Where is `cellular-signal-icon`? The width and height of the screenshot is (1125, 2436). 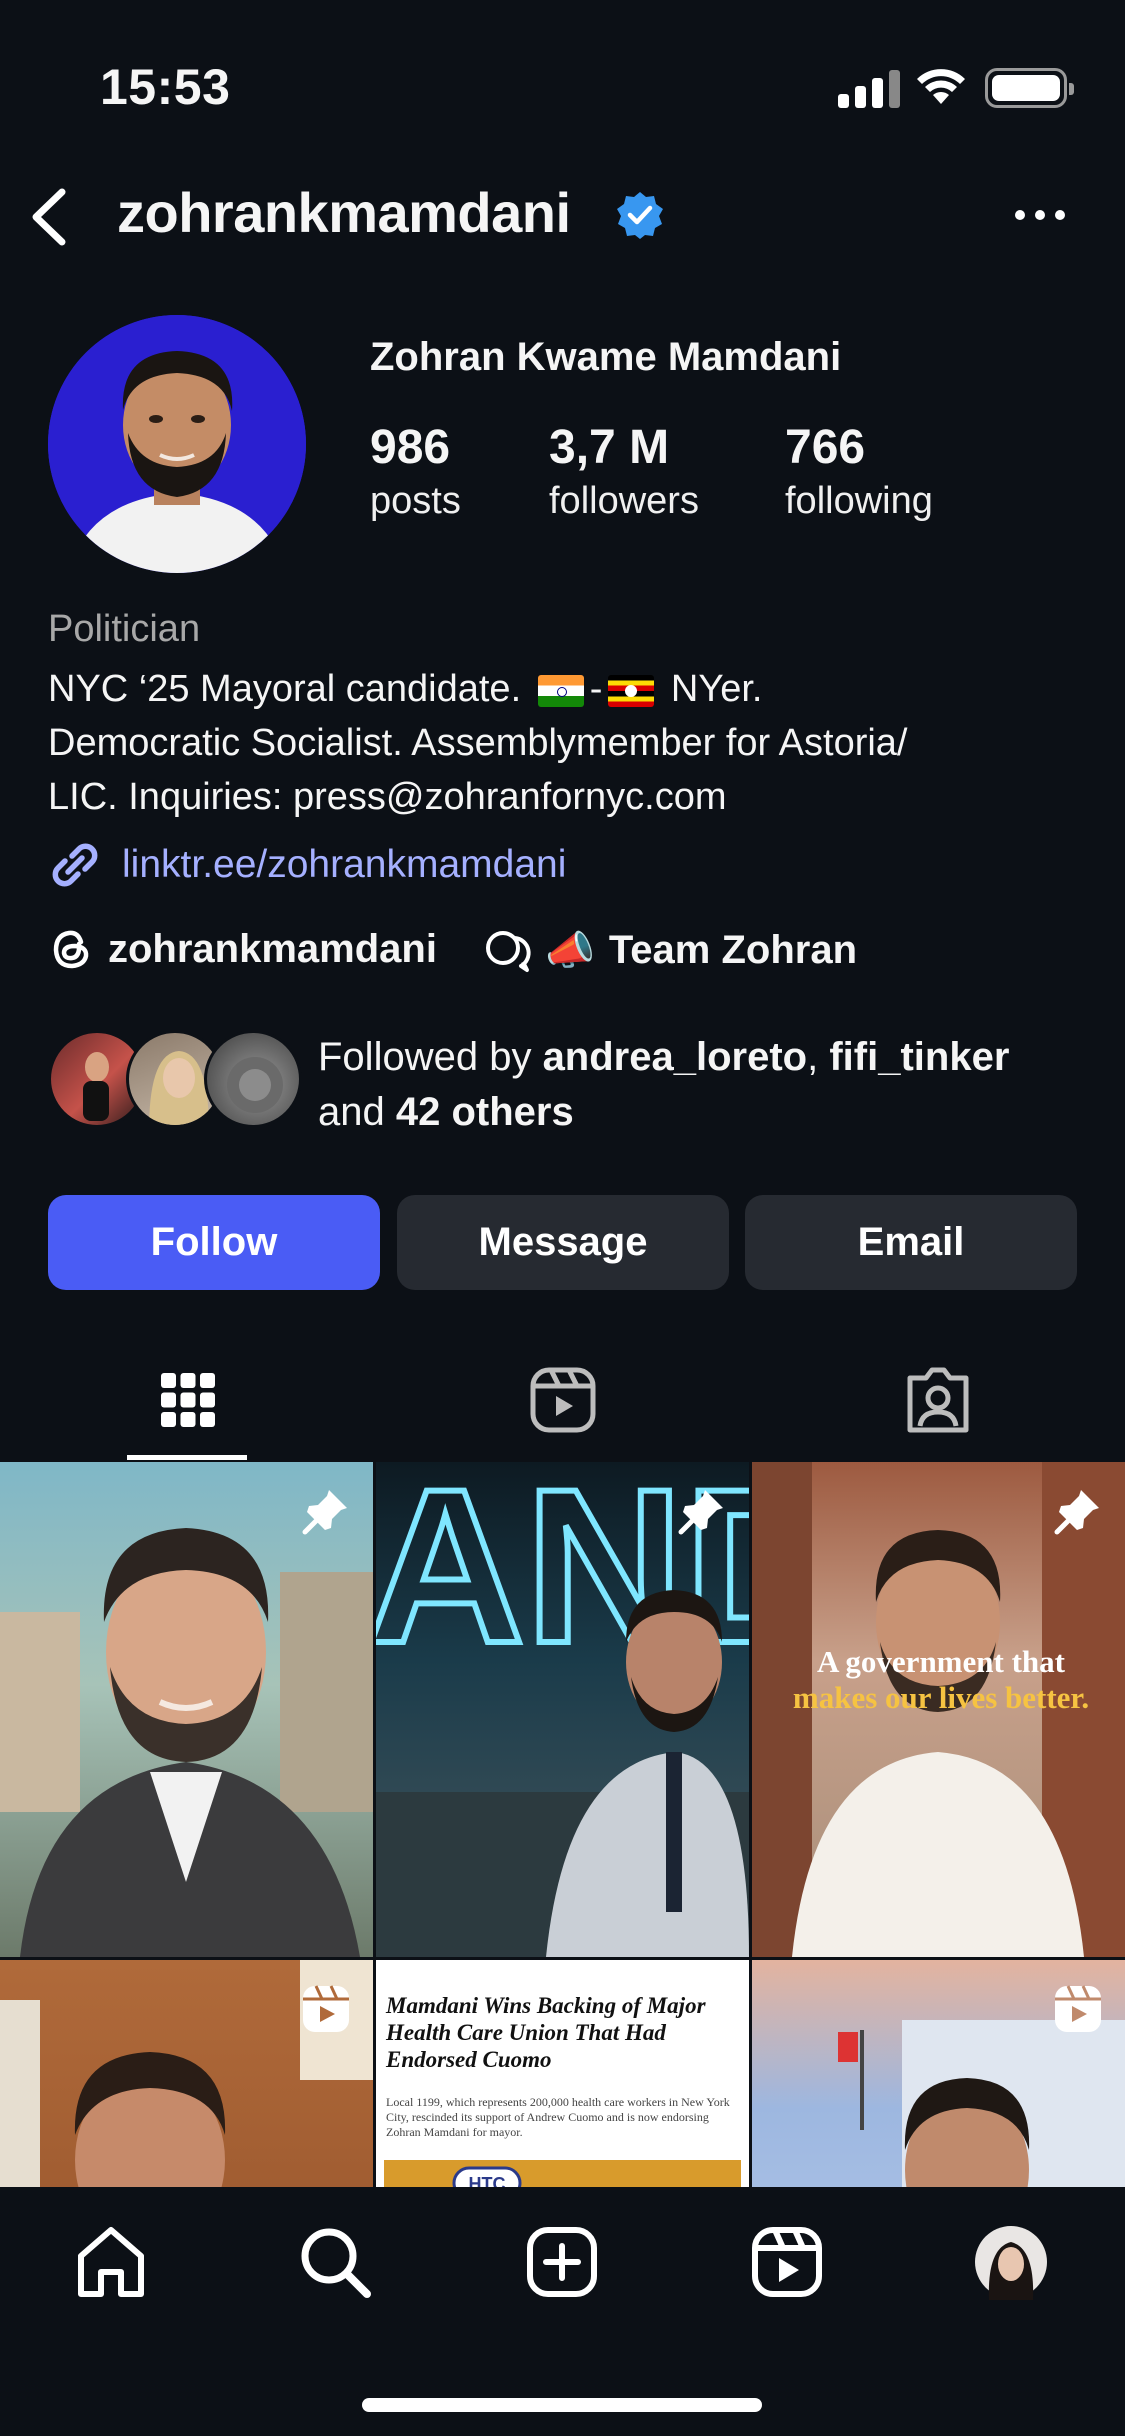 cellular-signal-icon is located at coordinates (869, 89).